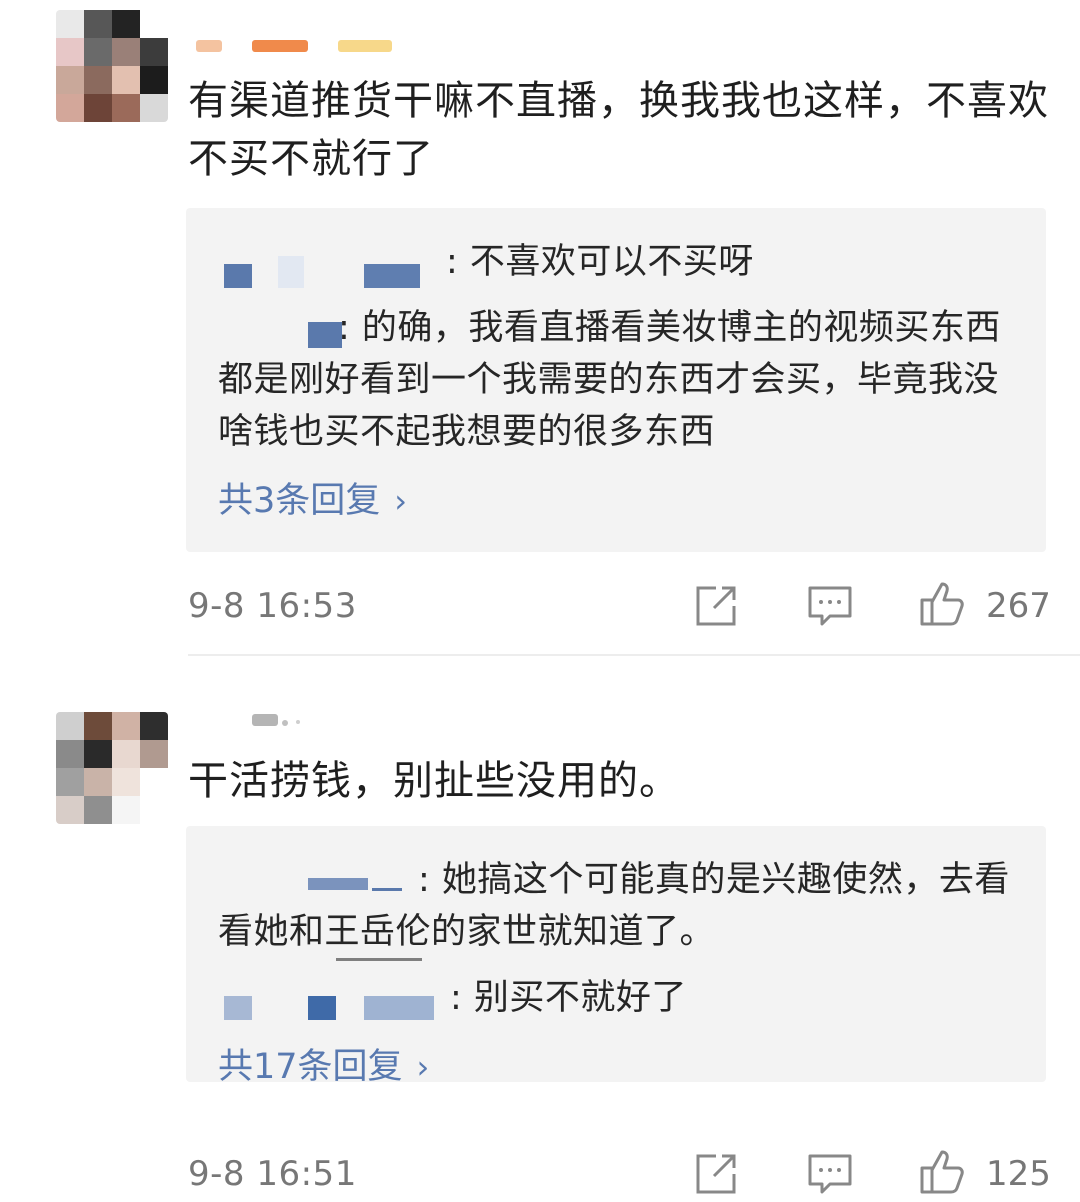 The height and width of the screenshot is (1202, 1080). Describe the element at coordinates (272, 606) in the screenshot. I see `timestamp: 9-8 16:53` at that location.